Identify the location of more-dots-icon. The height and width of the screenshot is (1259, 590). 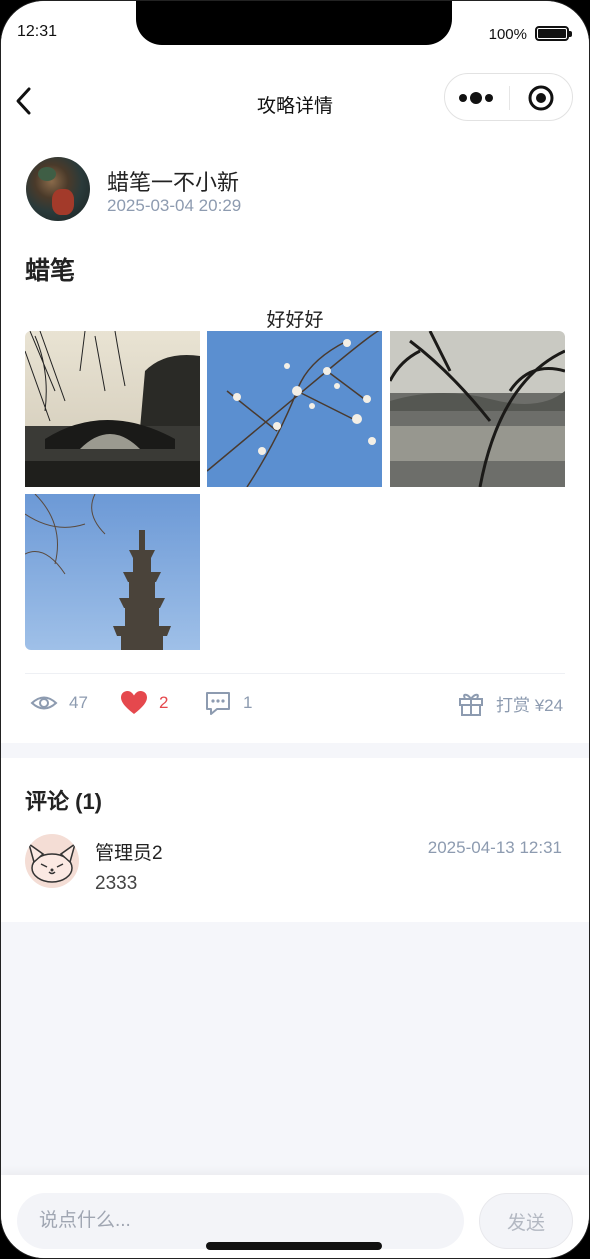
(476, 98).